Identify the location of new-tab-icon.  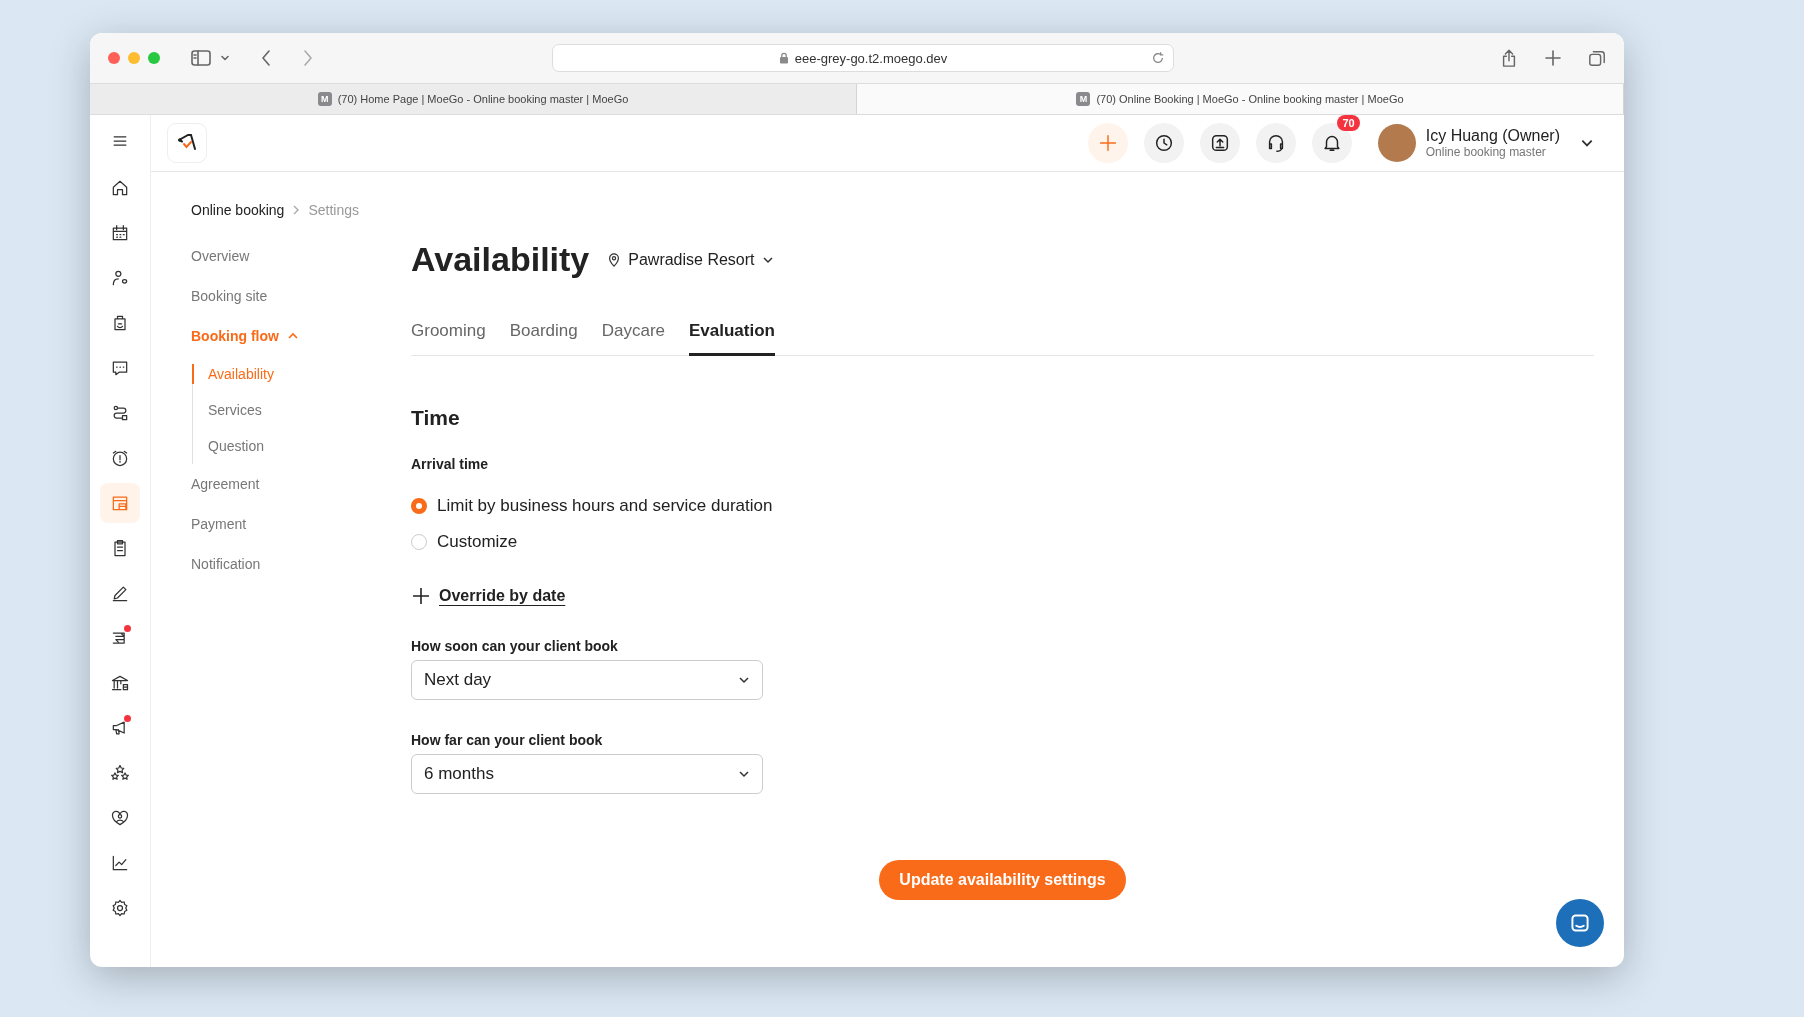
(1553, 58).